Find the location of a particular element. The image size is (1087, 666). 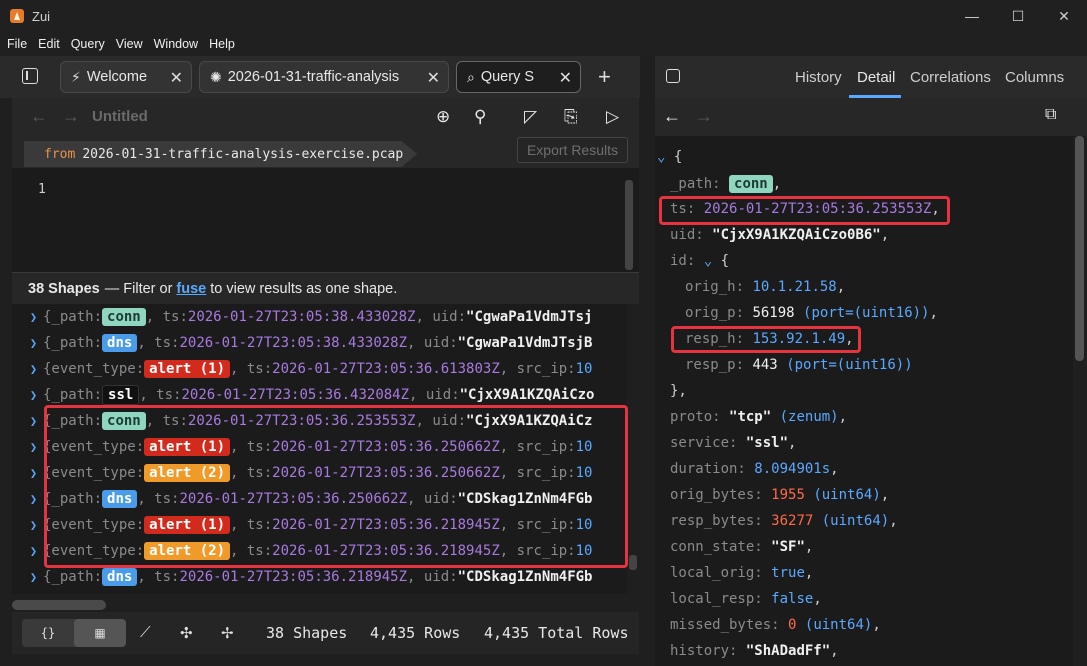

tab-pool: ✺ 2026-01-31-traffic-analysis ✕ is located at coordinates (324, 77).